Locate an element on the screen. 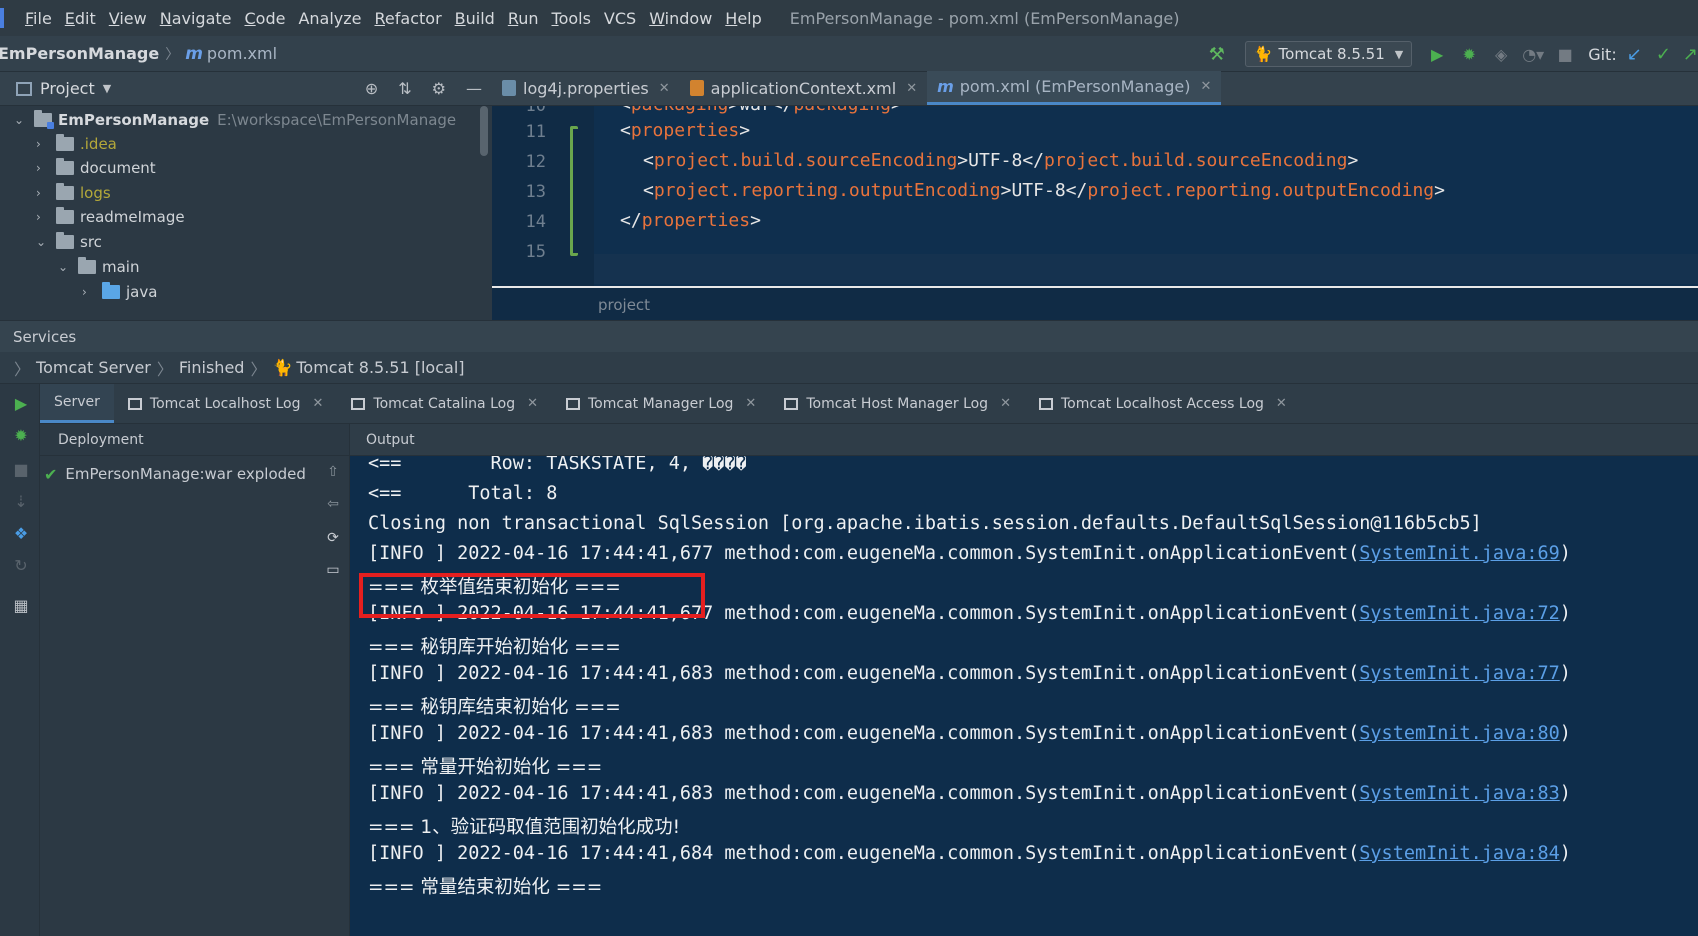  git-commit-icon: ✓ is located at coordinates (1663, 54).